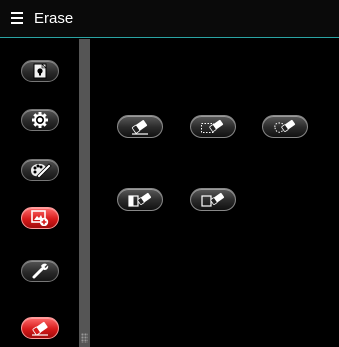  I want to click on page-title: Erase, so click(54, 18).